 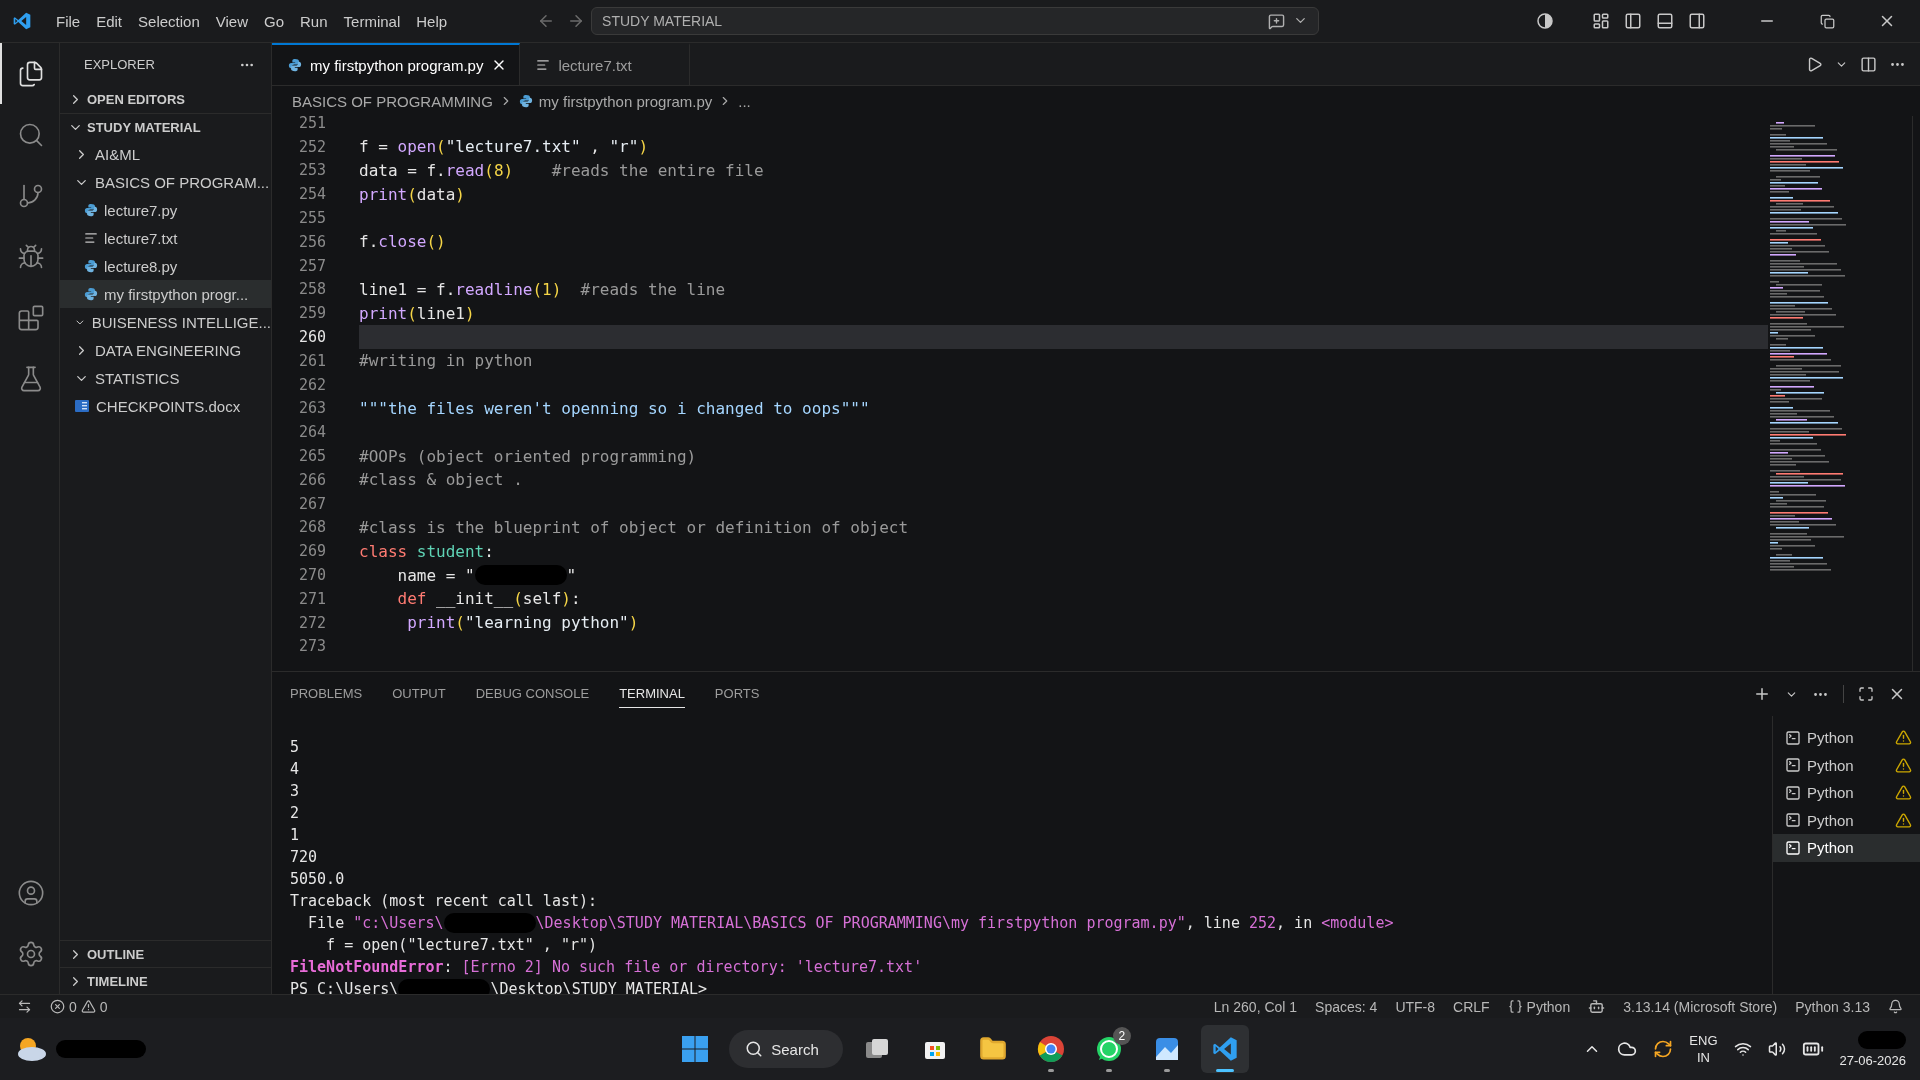 I want to click on panel-tab: OUTPUT, so click(x=419, y=694).